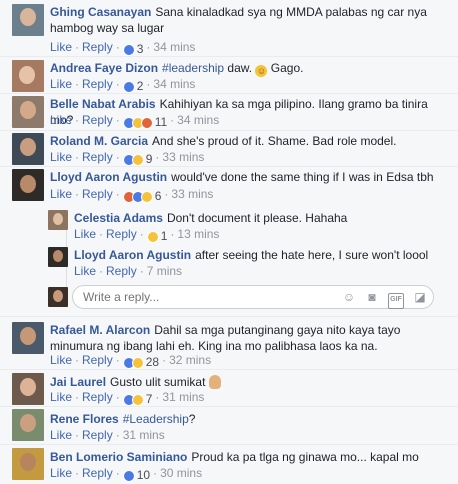  What do you see at coordinates (164, 271) in the screenshot?
I see `comment-time: 7 mins` at bounding box center [164, 271].